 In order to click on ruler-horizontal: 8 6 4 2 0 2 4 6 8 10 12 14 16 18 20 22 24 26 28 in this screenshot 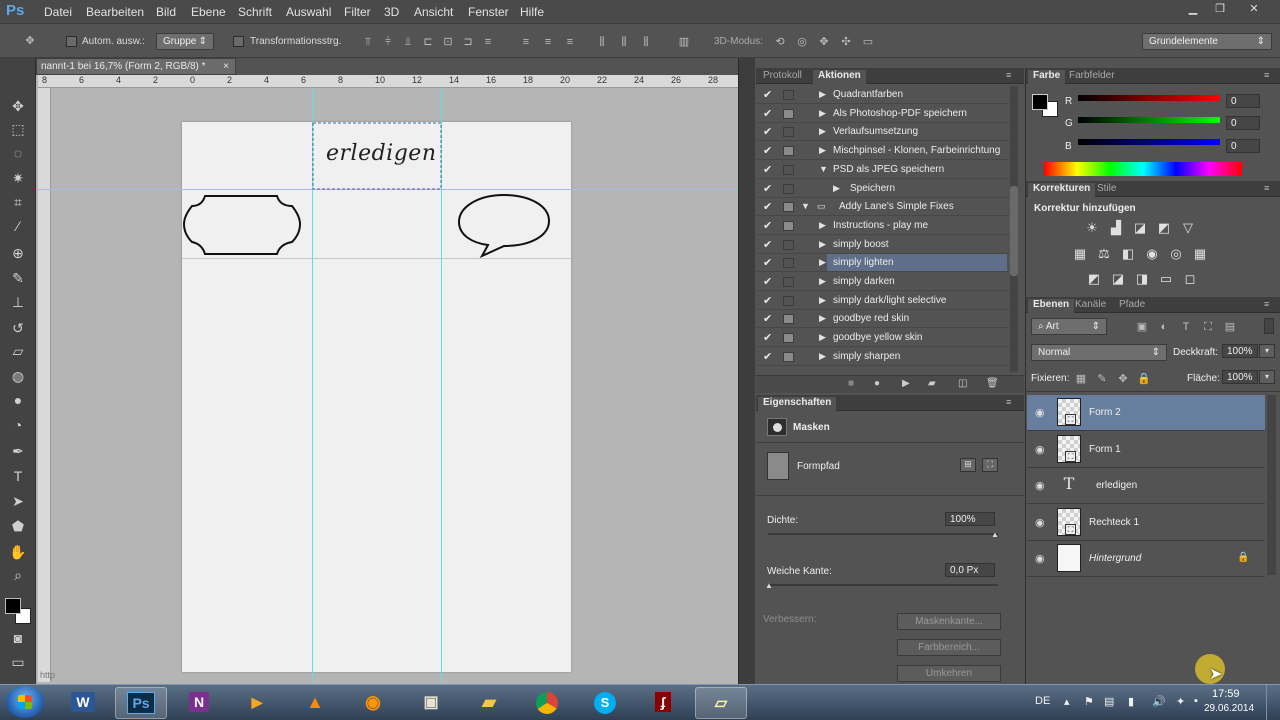, I will do `click(388, 81)`.